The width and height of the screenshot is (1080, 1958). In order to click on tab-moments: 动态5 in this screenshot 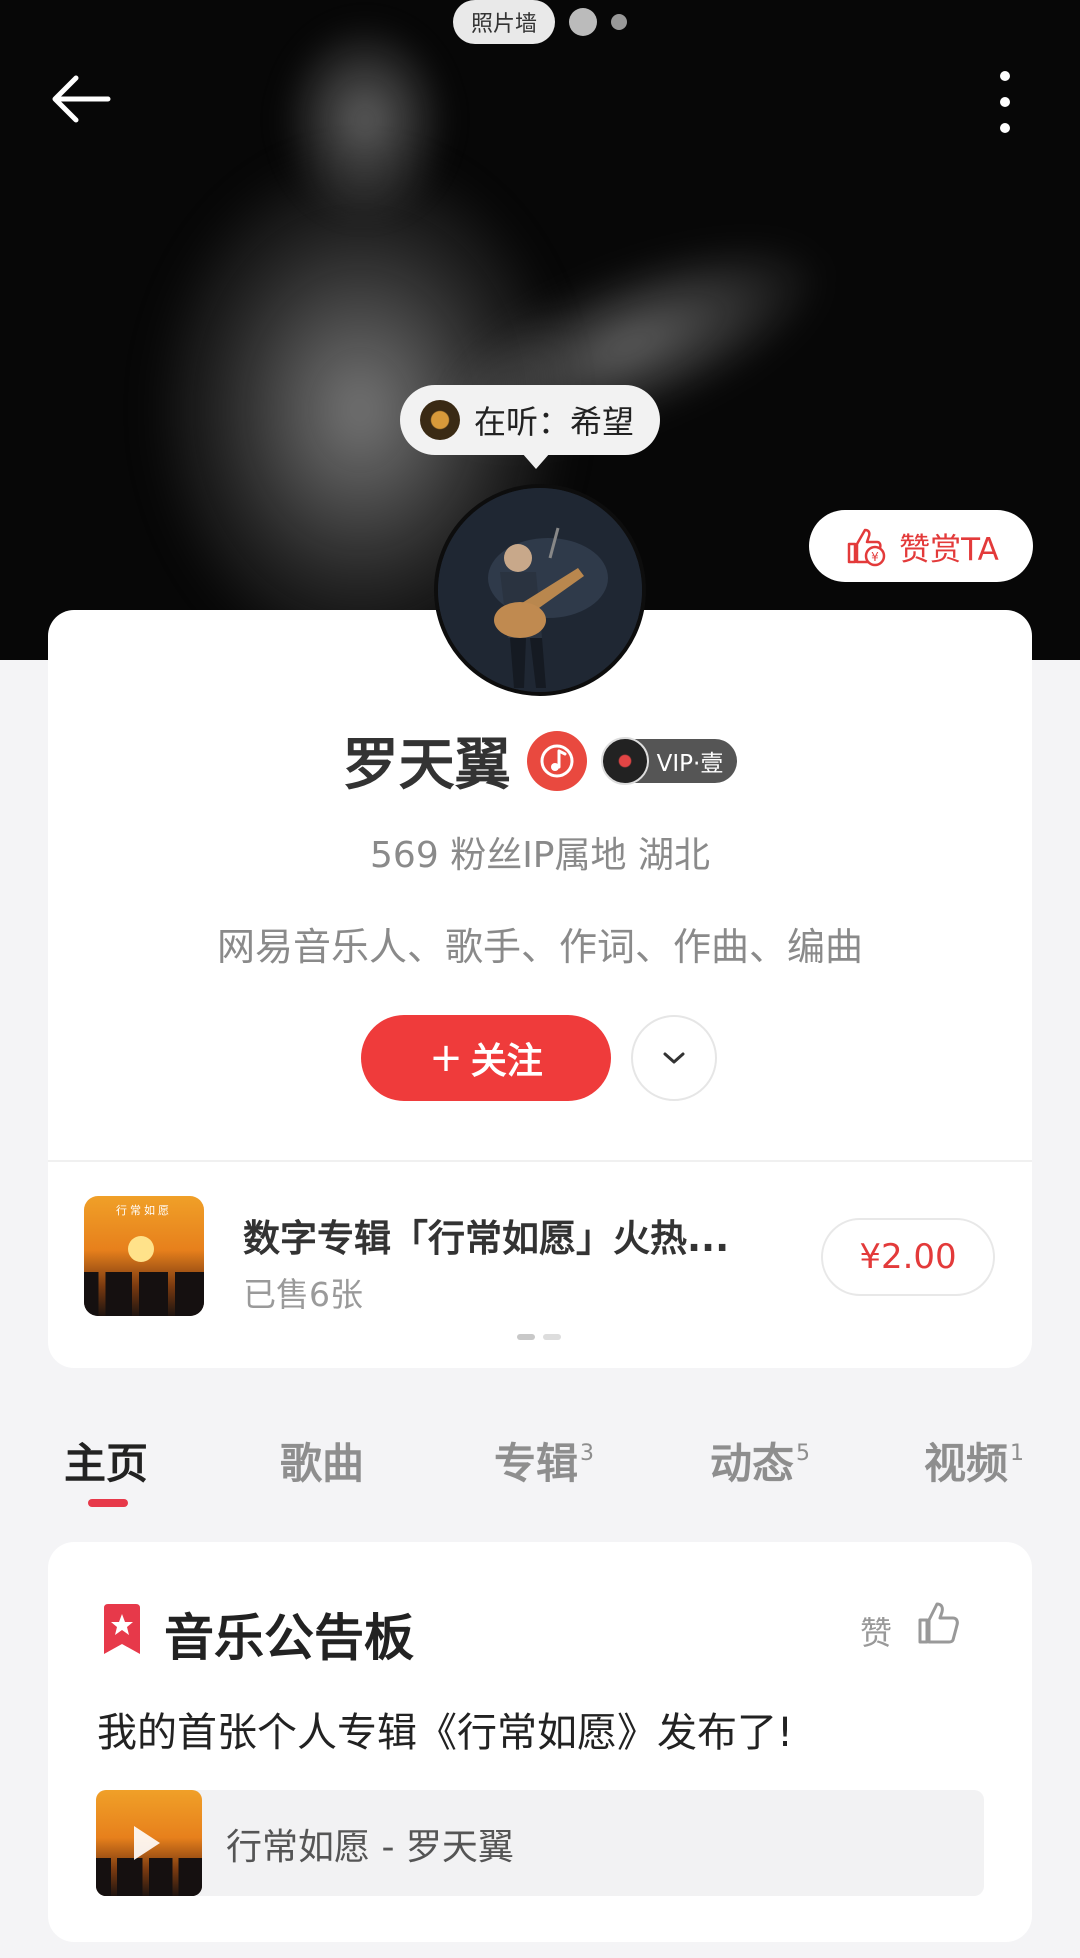, I will do `click(760, 1460)`.